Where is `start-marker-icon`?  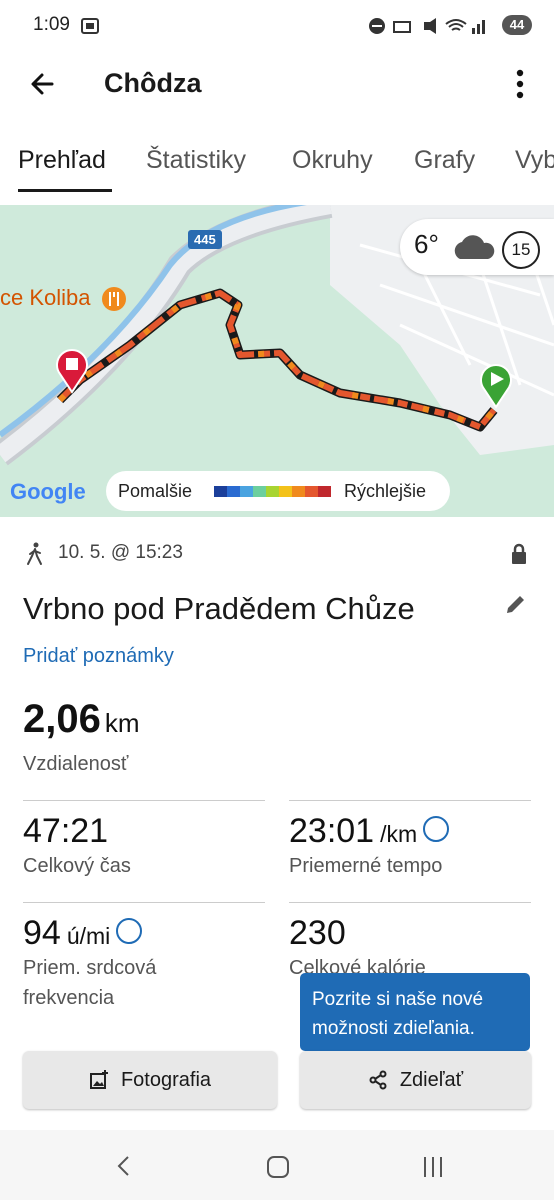 start-marker-icon is located at coordinates (496, 386).